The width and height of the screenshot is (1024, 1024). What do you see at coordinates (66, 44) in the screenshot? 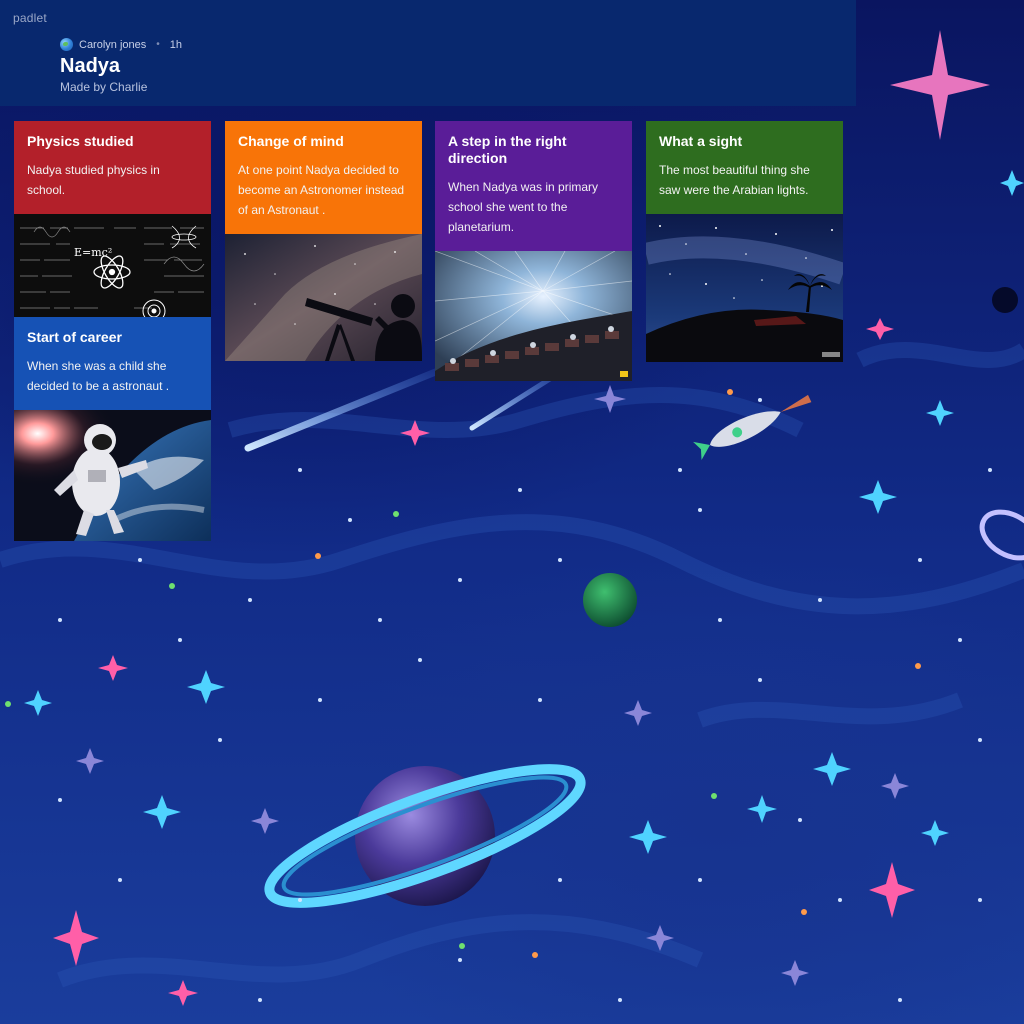
I see `globe-icon` at bounding box center [66, 44].